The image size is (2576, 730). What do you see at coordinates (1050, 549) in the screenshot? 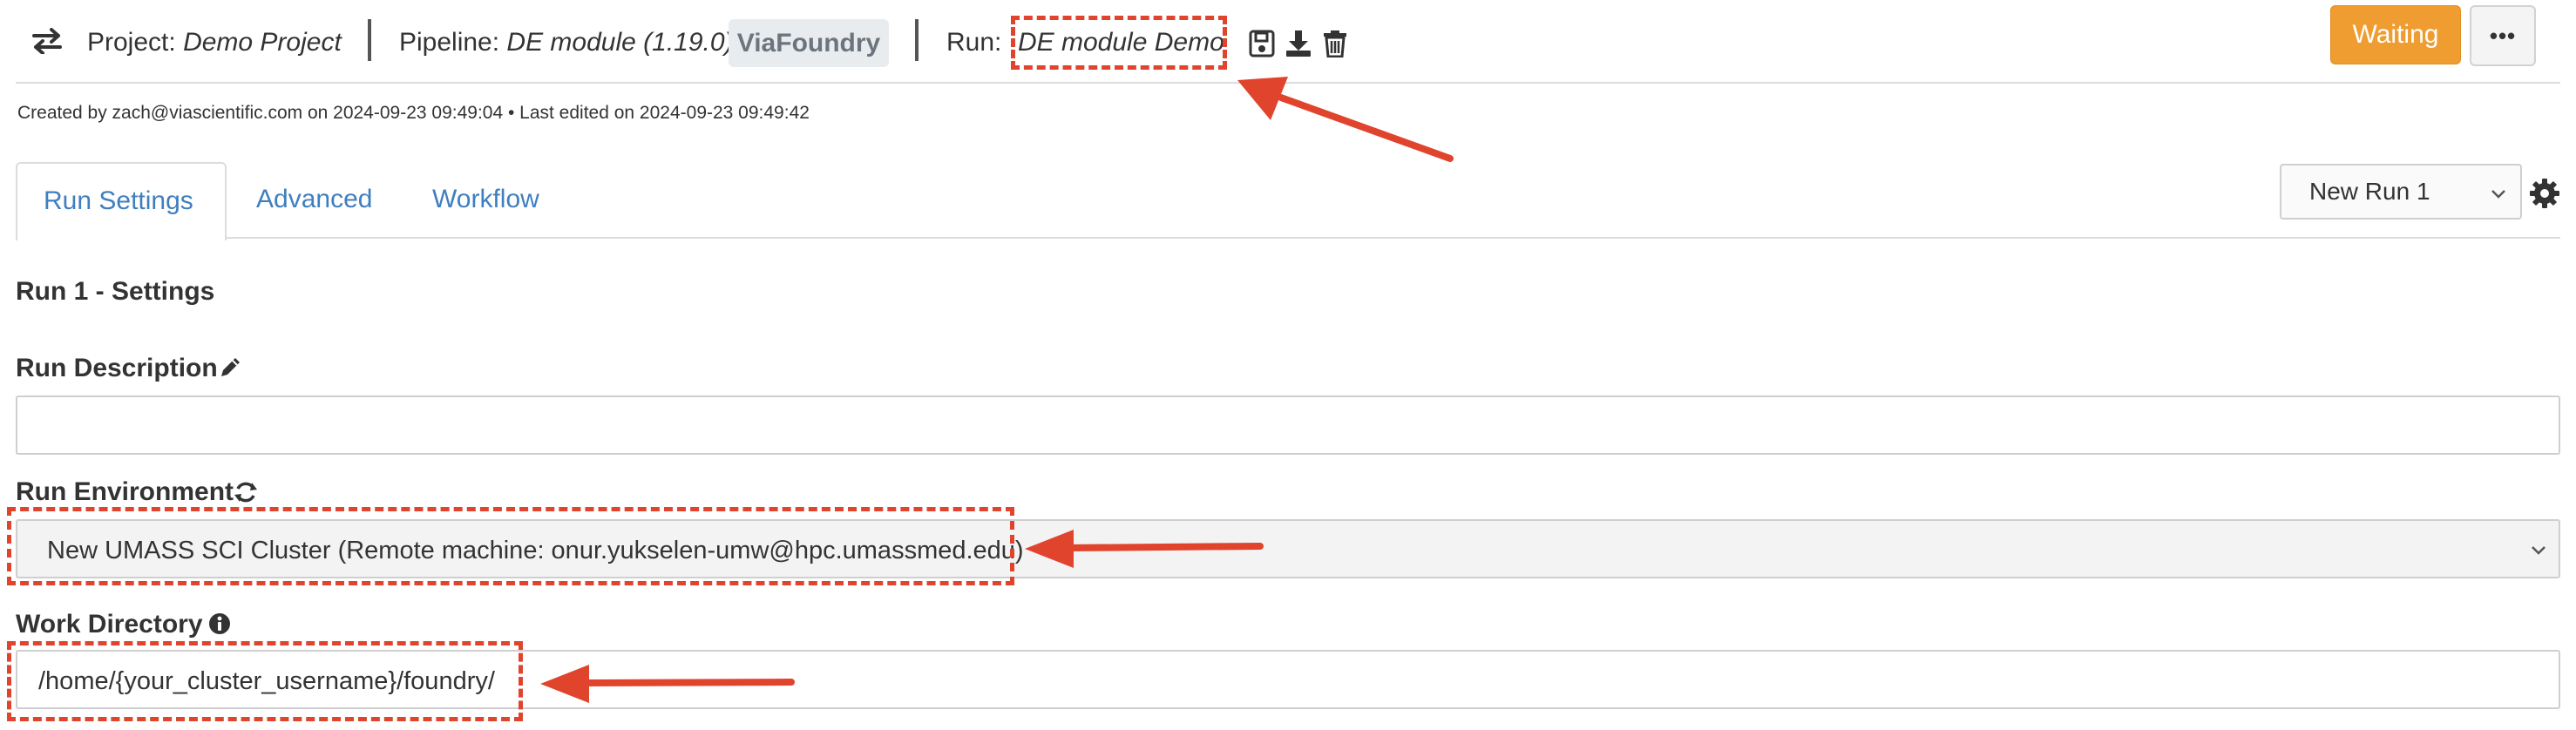
I see `arrowhead-environment` at bounding box center [1050, 549].